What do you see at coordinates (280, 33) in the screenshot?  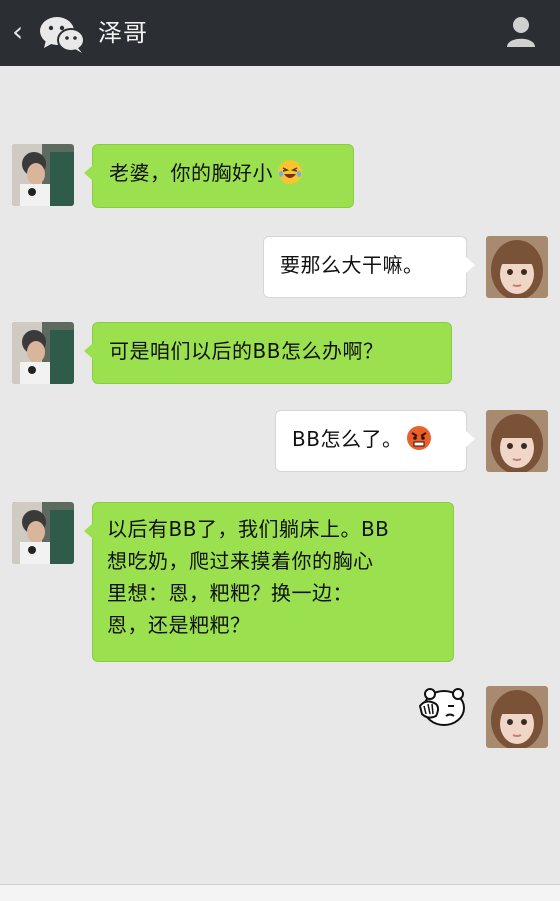 I see `chat-header: ‹ 泽哥` at bounding box center [280, 33].